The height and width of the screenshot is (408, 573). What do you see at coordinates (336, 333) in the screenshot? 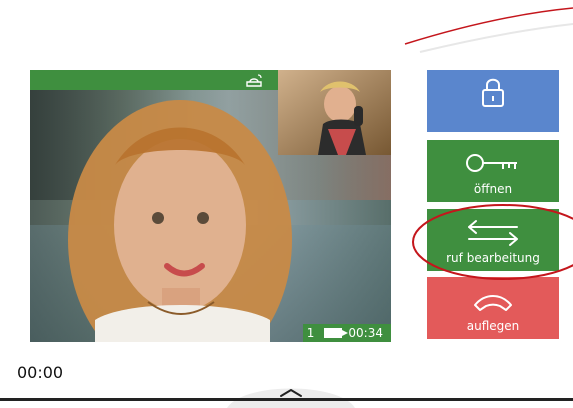
I see `camera-icon` at bounding box center [336, 333].